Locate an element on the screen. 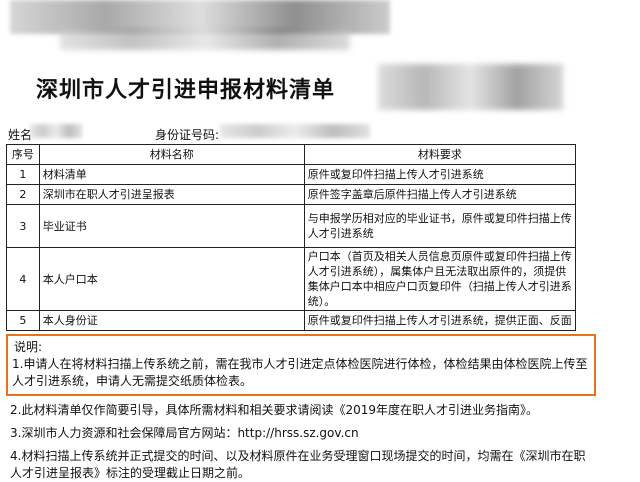  redacted-id-number is located at coordinates (295, 131).